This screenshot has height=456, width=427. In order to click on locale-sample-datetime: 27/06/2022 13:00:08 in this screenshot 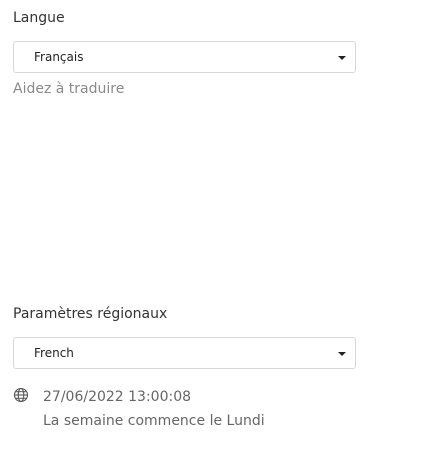, I will do `click(117, 397)`.